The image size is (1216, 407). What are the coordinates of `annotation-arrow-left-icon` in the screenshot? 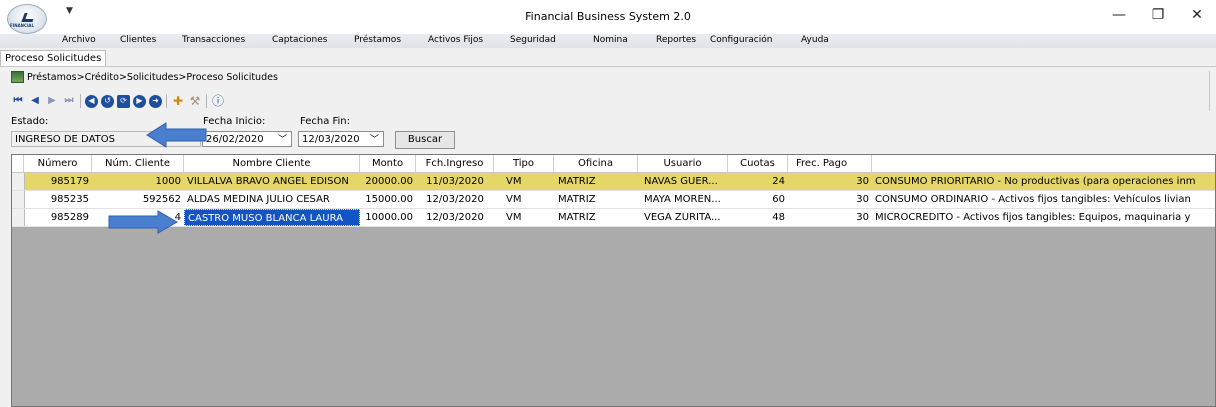 It's located at (176, 135).